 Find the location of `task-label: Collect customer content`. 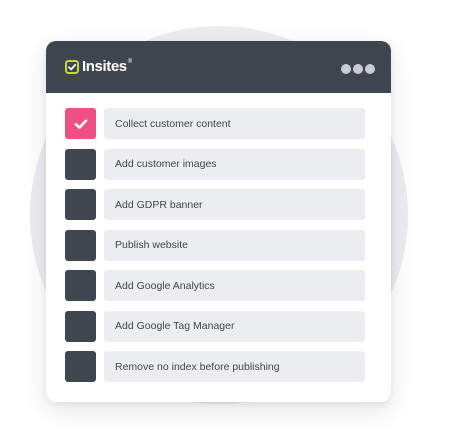

task-label: Collect customer content is located at coordinates (173, 123).